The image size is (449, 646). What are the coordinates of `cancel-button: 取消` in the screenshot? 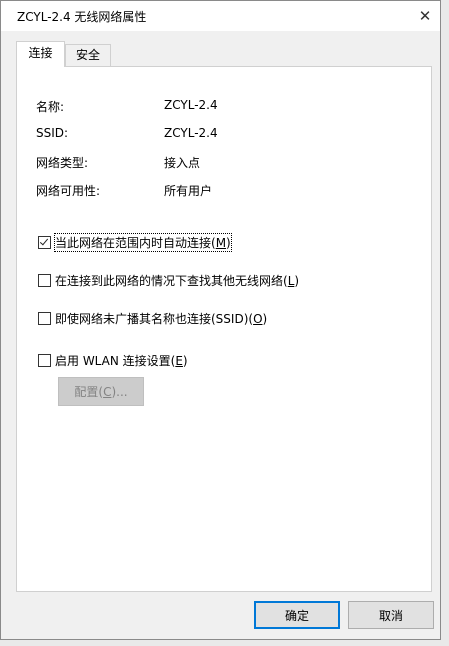 It's located at (391, 615).